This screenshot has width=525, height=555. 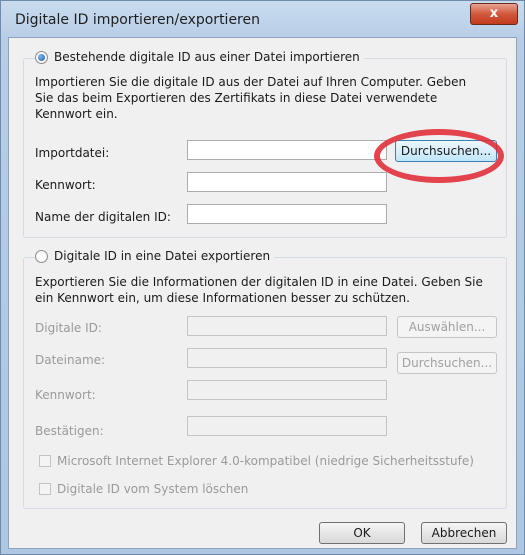 I want to click on import-password-label: Kennwort:, so click(x=65, y=185).